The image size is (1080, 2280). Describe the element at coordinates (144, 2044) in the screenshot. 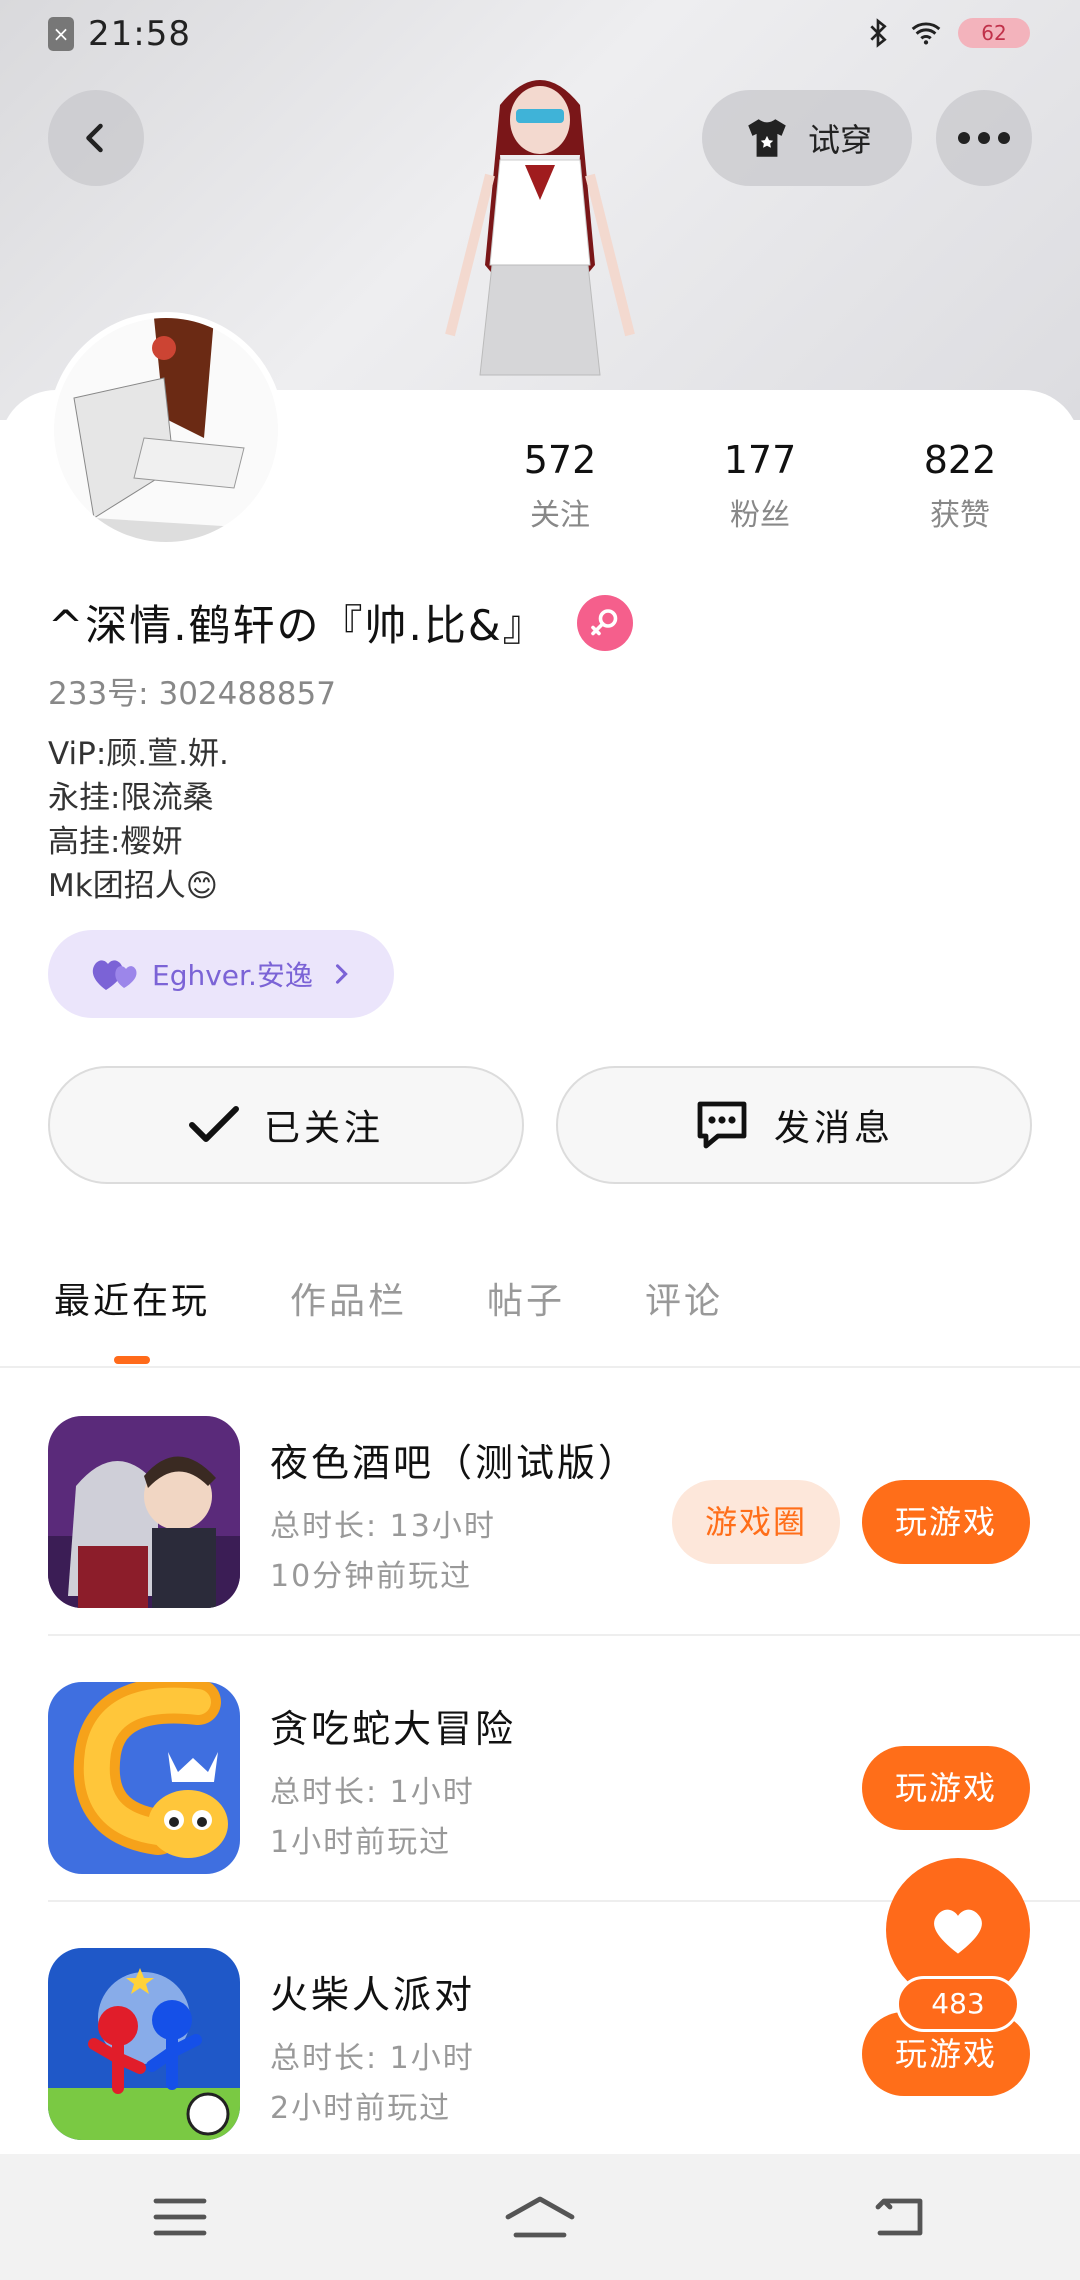

I see `game-icon-stickman-party` at that location.